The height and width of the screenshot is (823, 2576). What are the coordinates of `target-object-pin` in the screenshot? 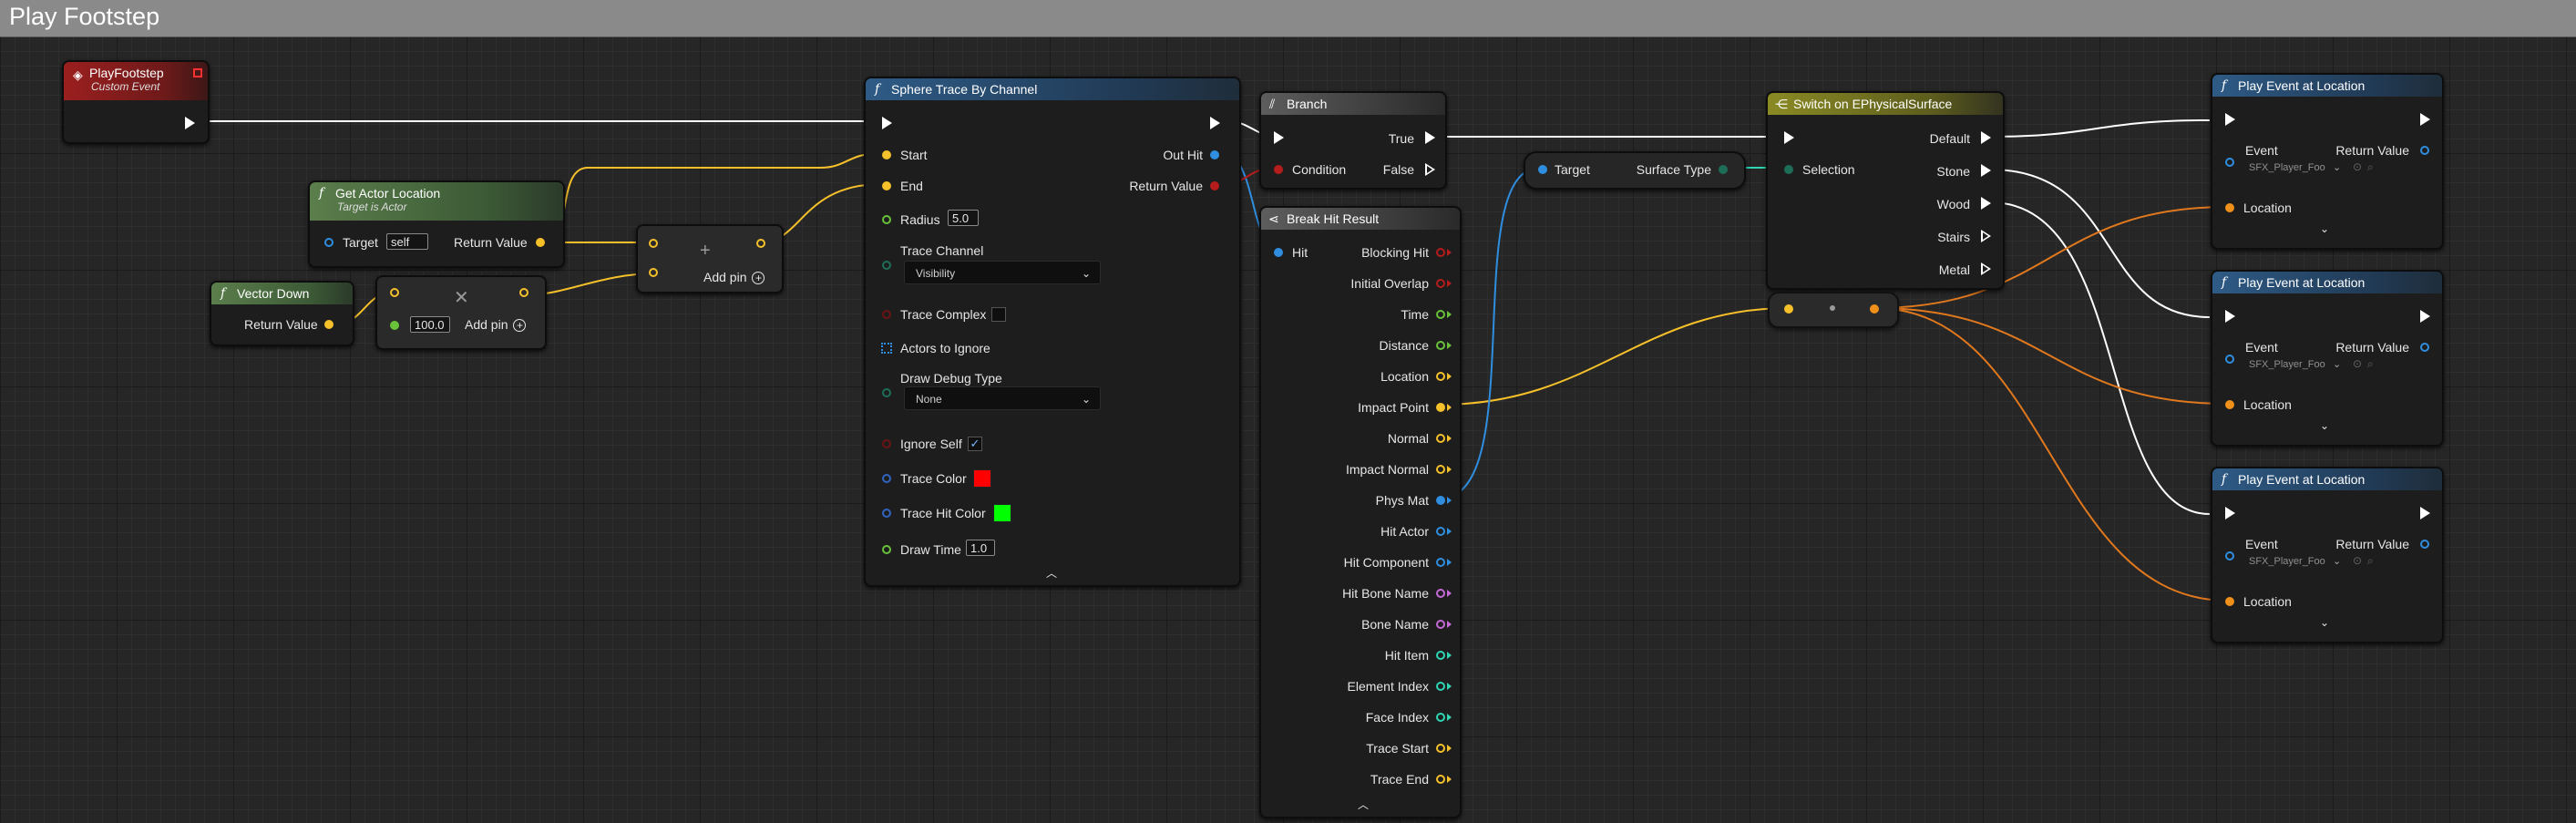 It's located at (329, 242).